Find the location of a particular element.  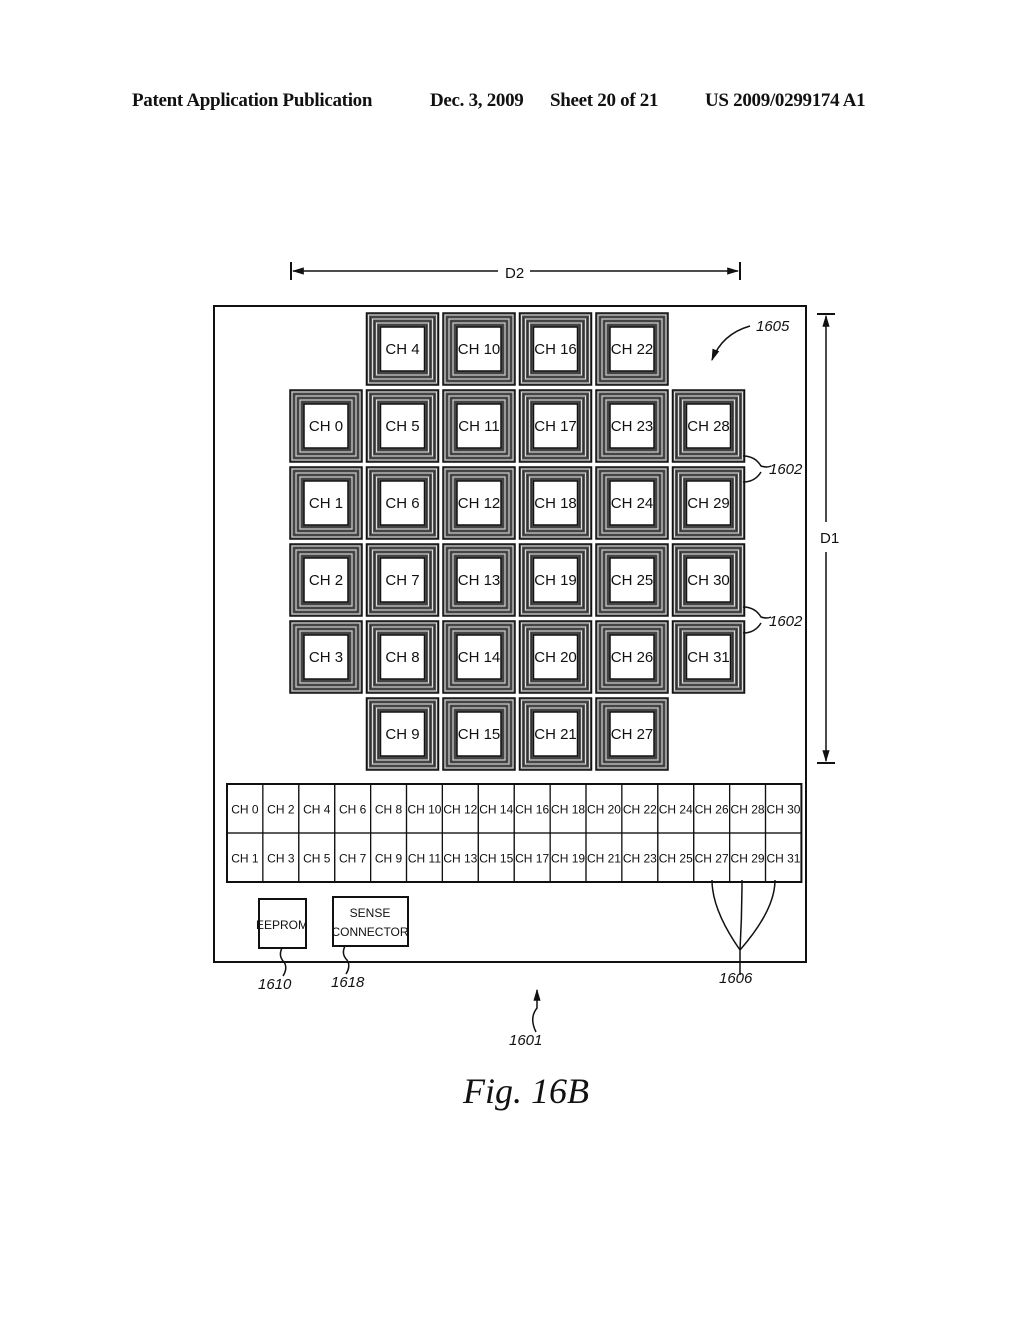

coil-label: CH 14 is located at coordinates (479, 657).